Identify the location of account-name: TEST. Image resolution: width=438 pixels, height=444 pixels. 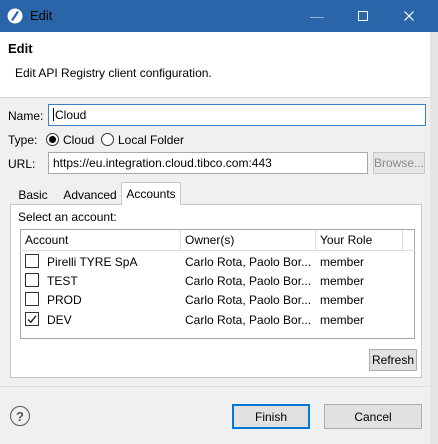
(62, 281).